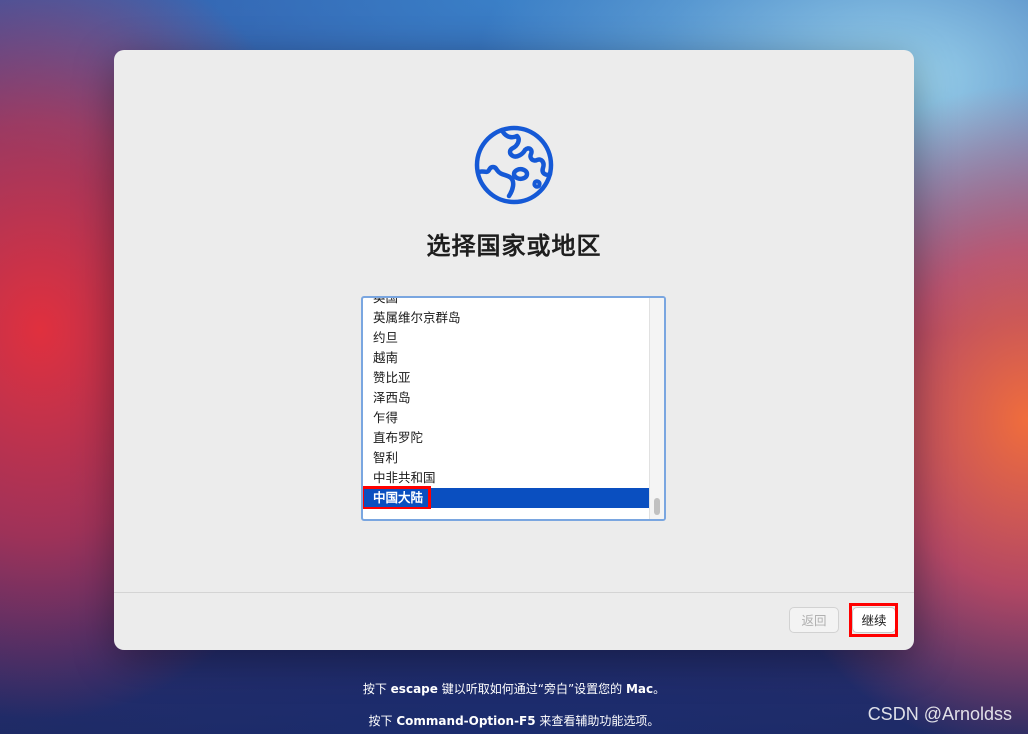 This screenshot has width=1028, height=734. I want to click on footer-divider, so click(514, 592).